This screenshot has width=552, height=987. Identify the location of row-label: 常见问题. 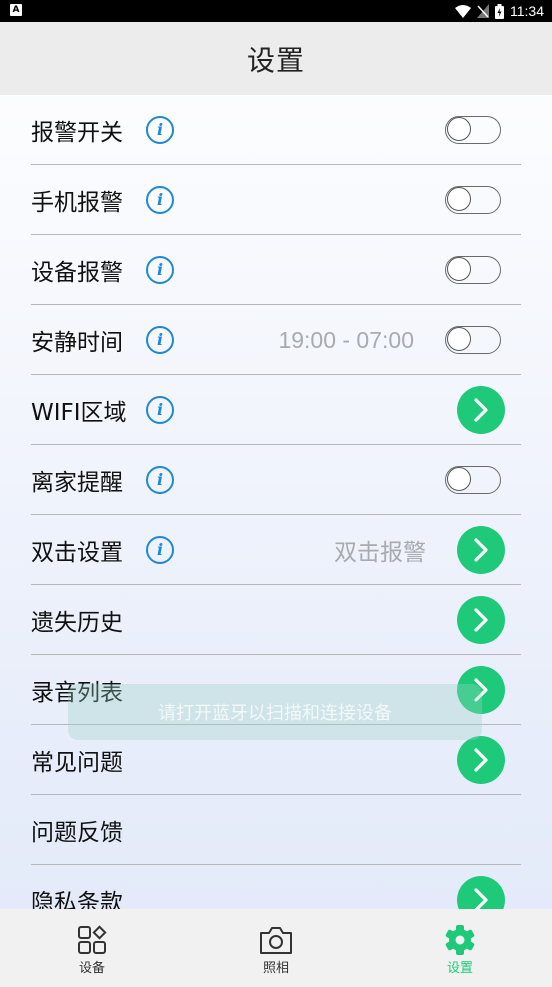
(77, 763).